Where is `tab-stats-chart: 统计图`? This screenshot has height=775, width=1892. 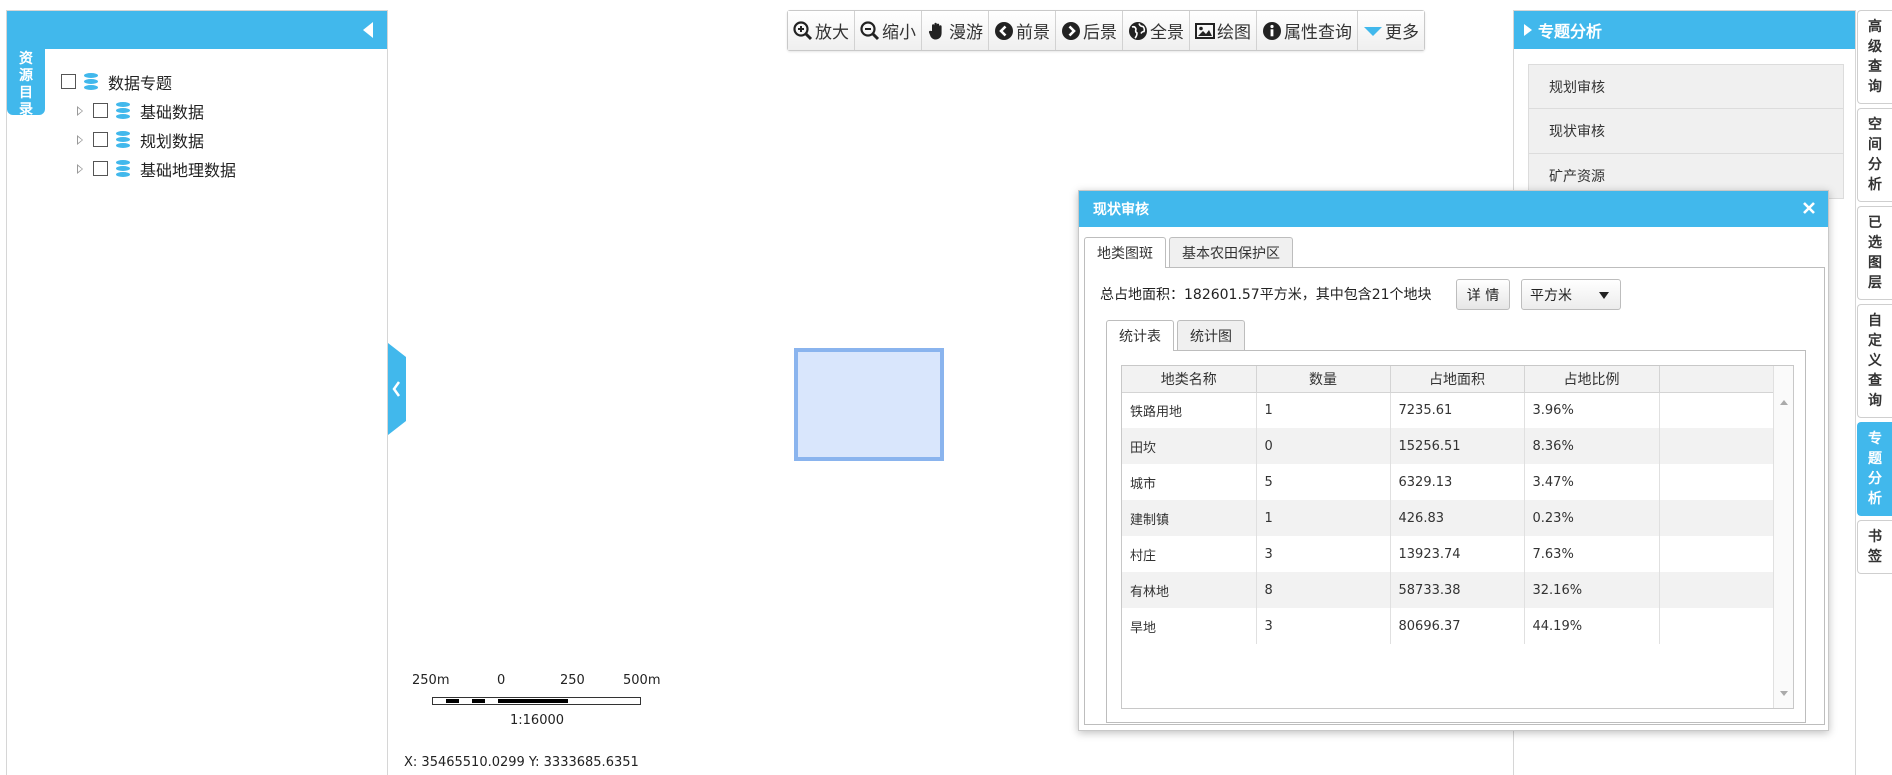 tab-stats-chart: 统计图 is located at coordinates (1211, 335).